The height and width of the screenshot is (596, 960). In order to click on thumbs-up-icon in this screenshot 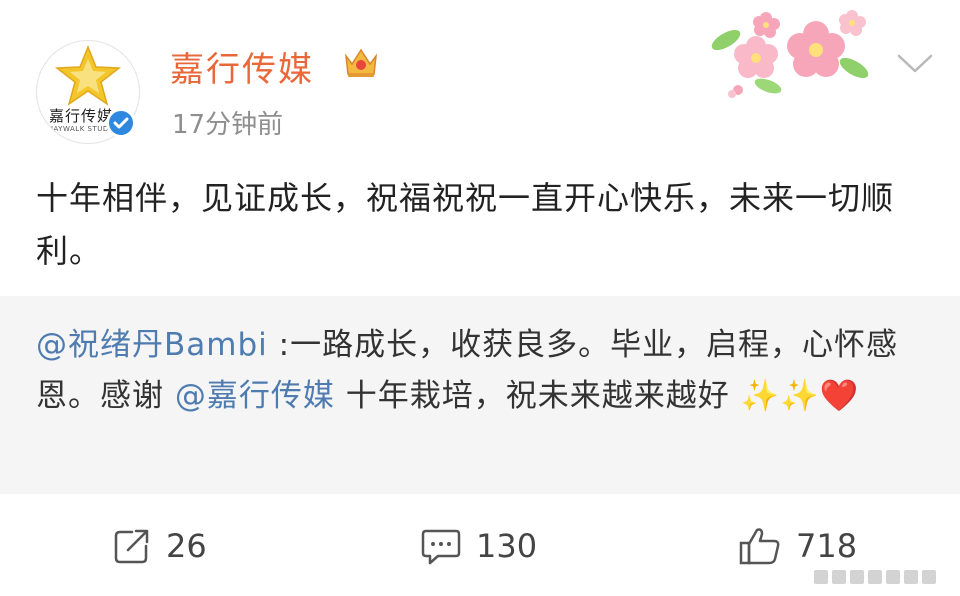, I will do `click(759, 546)`.